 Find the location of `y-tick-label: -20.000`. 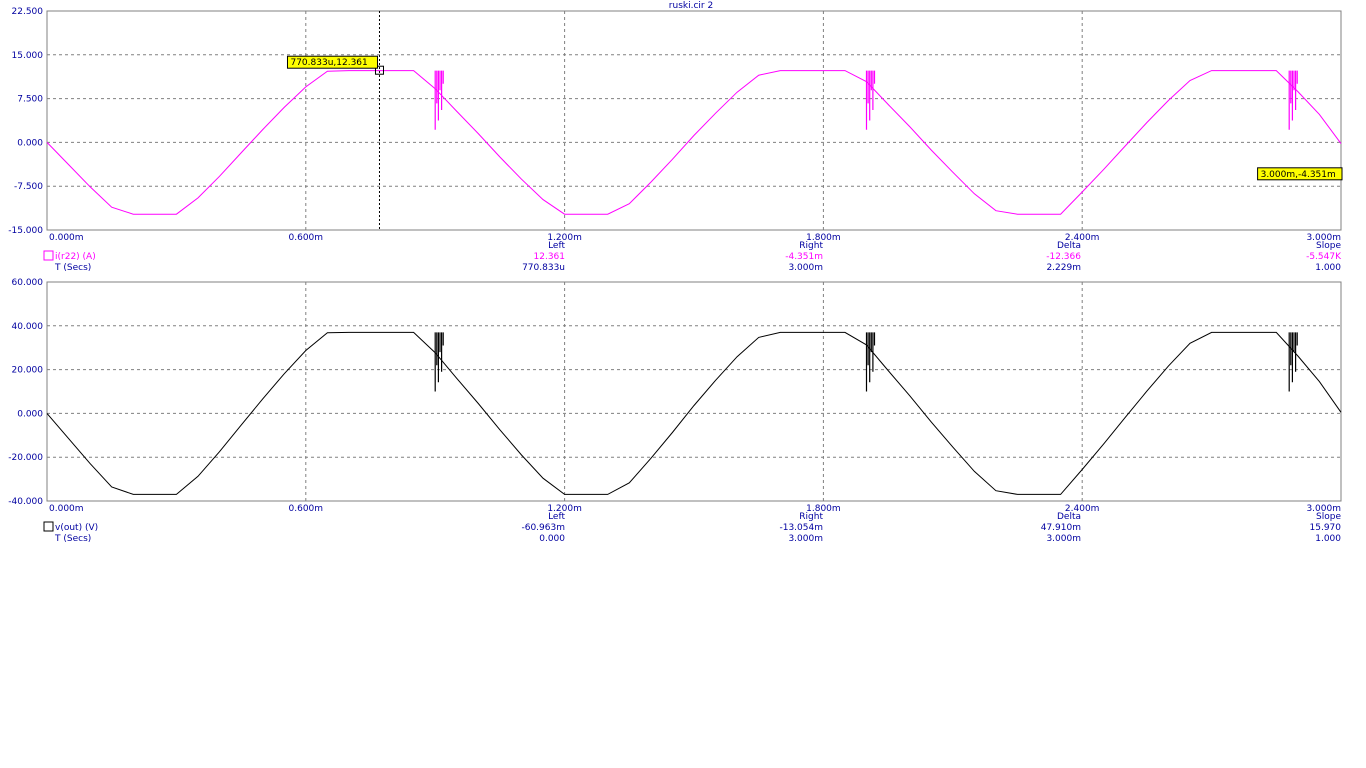

y-tick-label: -20.000 is located at coordinates (25, 458).